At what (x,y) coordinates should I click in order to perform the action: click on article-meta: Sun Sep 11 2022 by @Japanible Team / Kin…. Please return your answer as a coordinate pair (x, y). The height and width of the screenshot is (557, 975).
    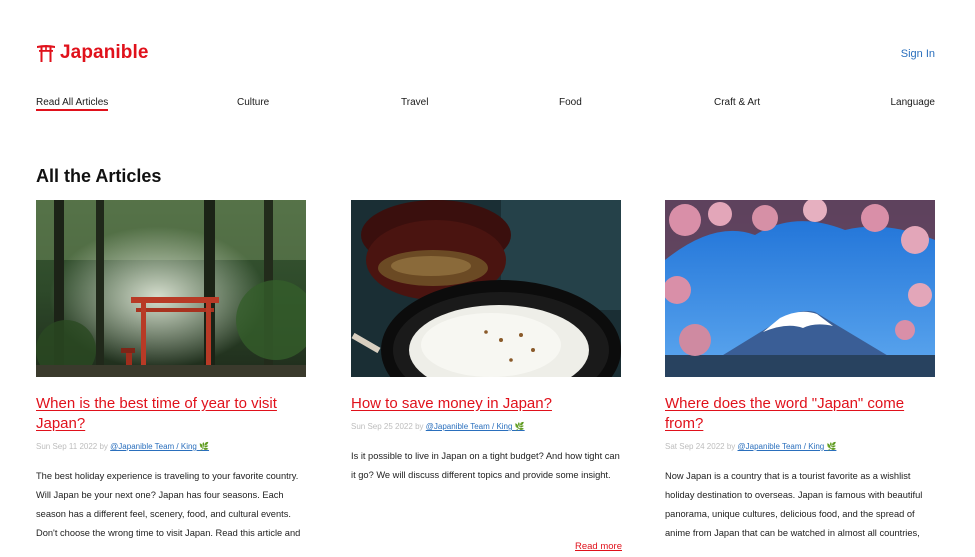
    Looking at the image, I should click on (171, 446).